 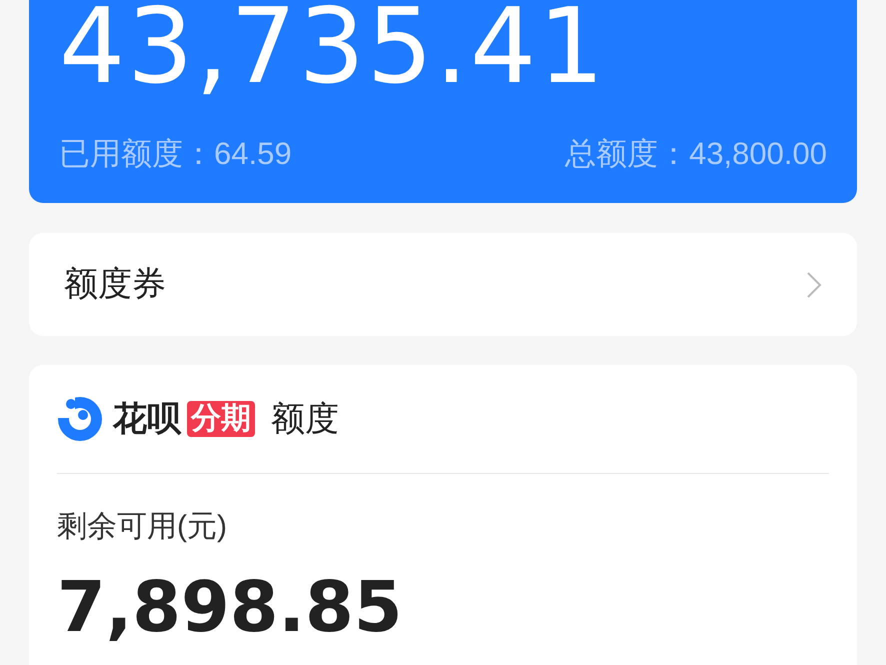 I want to click on logo-icon, so click(x=80, y=419).